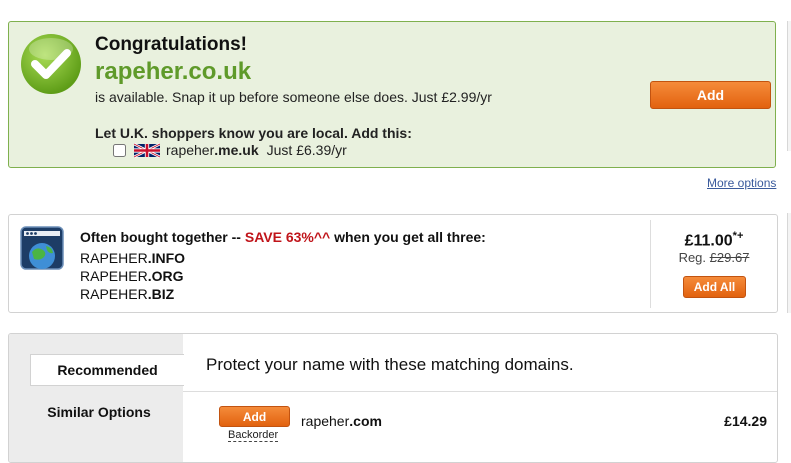  What do you see at coordinates (190, 150) in the screenshot?
I see `local-domain-name-base: rapeher` at bounding box center [190, 150].